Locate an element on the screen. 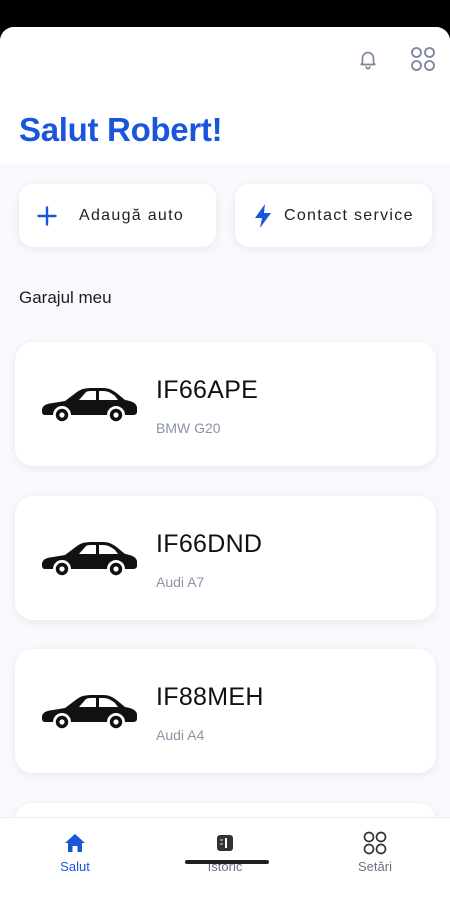 This screenshot has height=900, width=450. car-model: Audi A4 is located at coordinates (180, 735).